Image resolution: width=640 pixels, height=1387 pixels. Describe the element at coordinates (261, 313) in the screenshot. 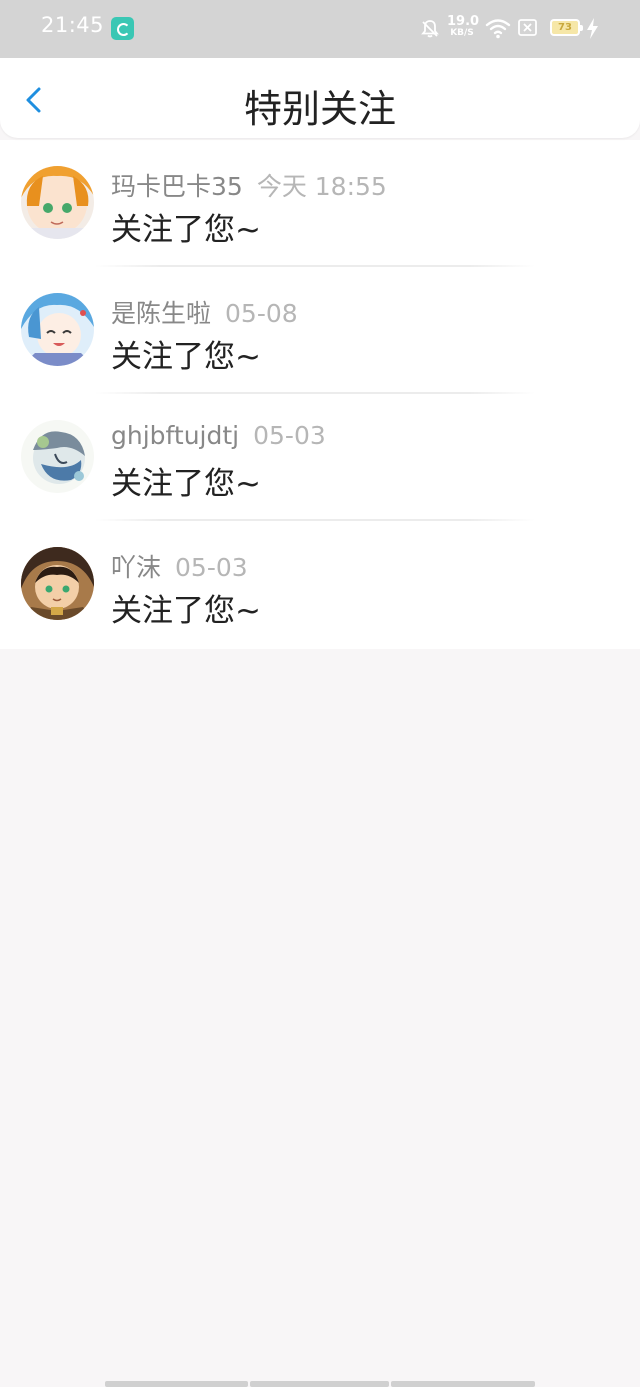

I see `timestamp: 05-08` at that location.